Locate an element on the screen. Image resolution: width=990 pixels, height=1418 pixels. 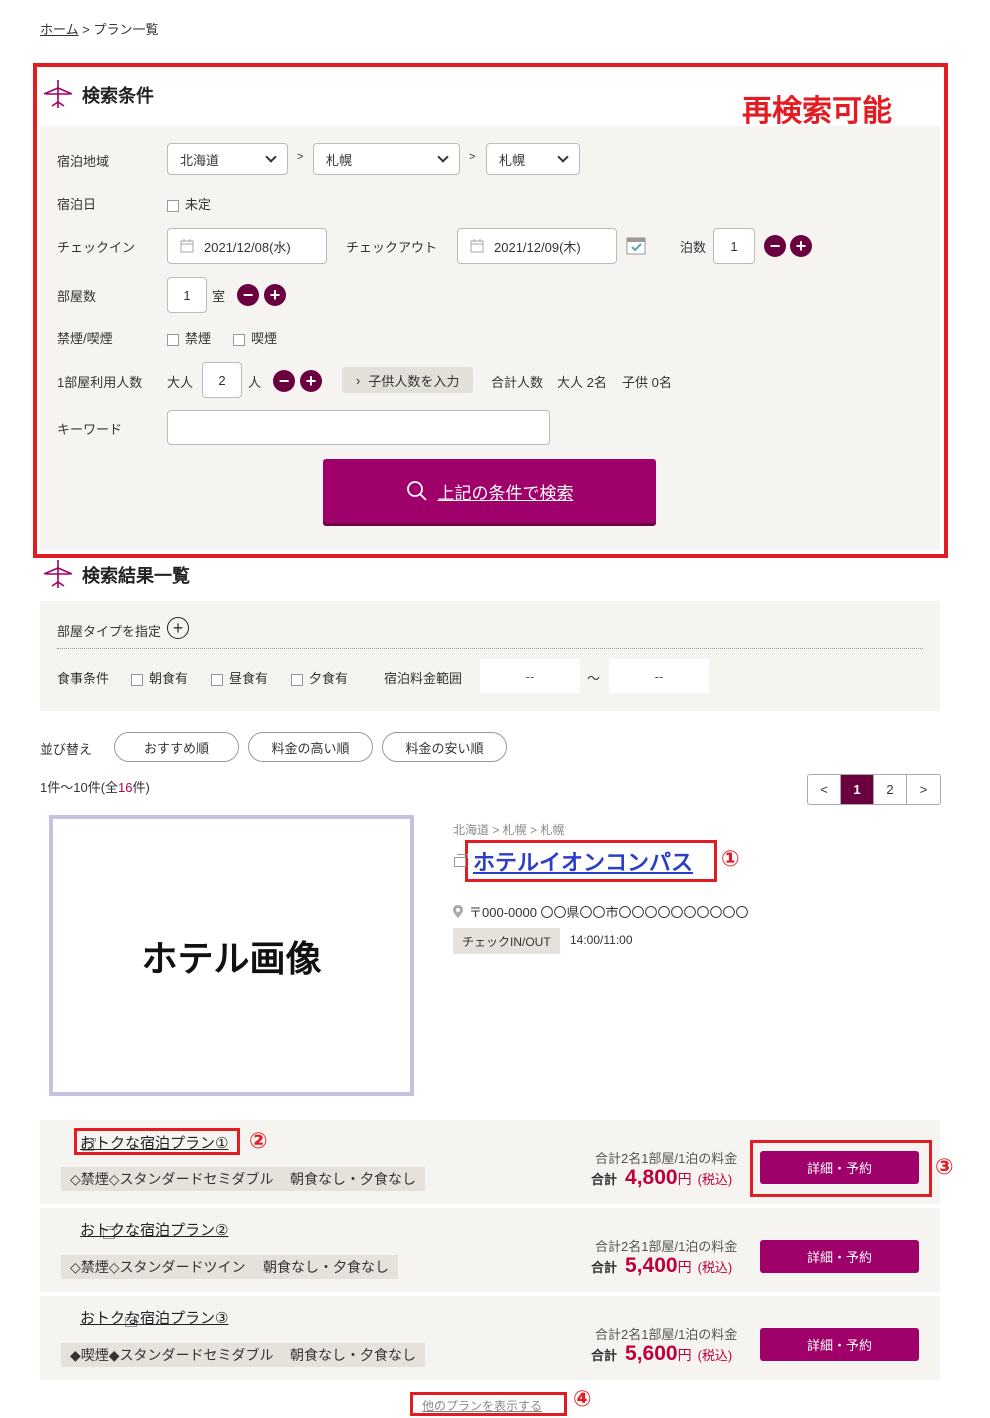
checkout-value: 2021/12/09(木) is located at coordinates (537, 247).